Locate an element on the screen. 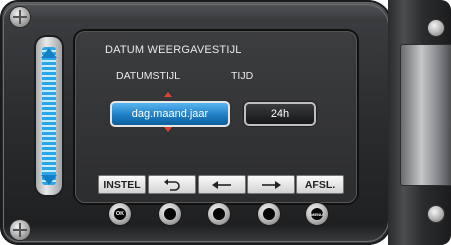 The width and height of the screenshot is (451, 245). ok-label: OK is located at coordinates (120, 214).